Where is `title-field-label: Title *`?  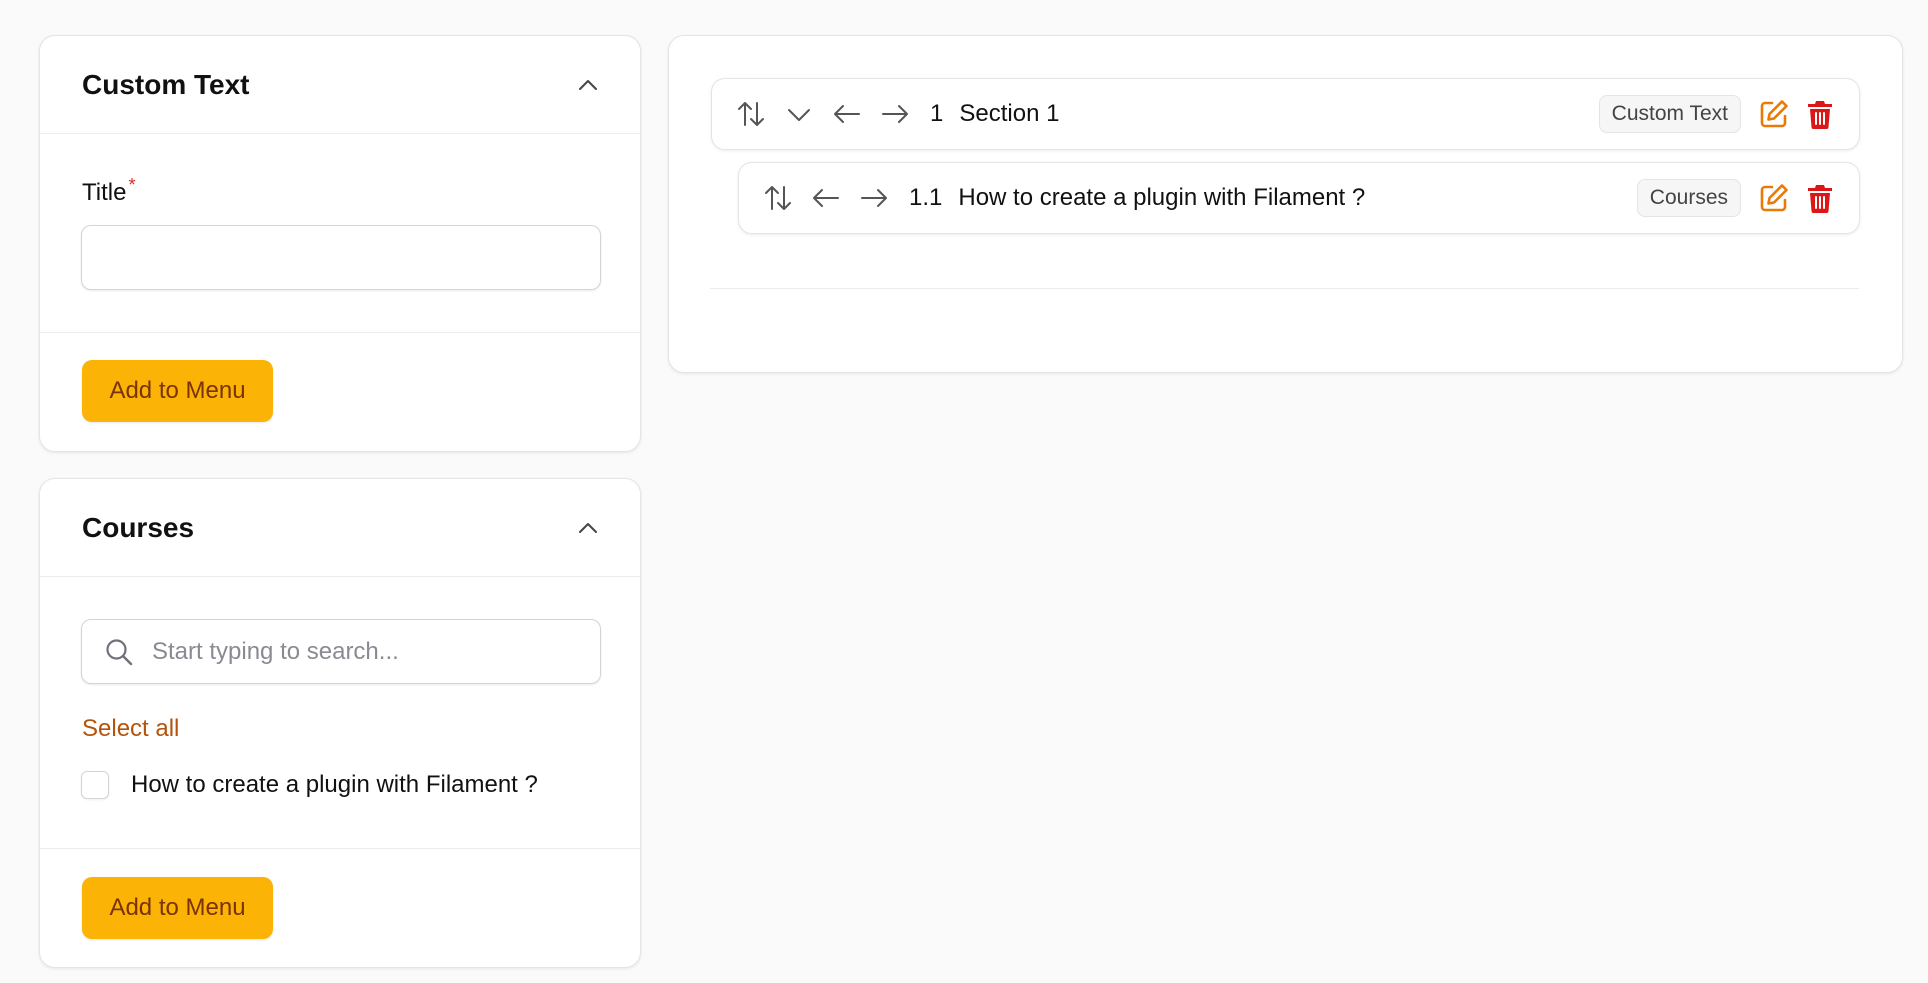
title-field-label: Title * is located at coordinates (109, 190).